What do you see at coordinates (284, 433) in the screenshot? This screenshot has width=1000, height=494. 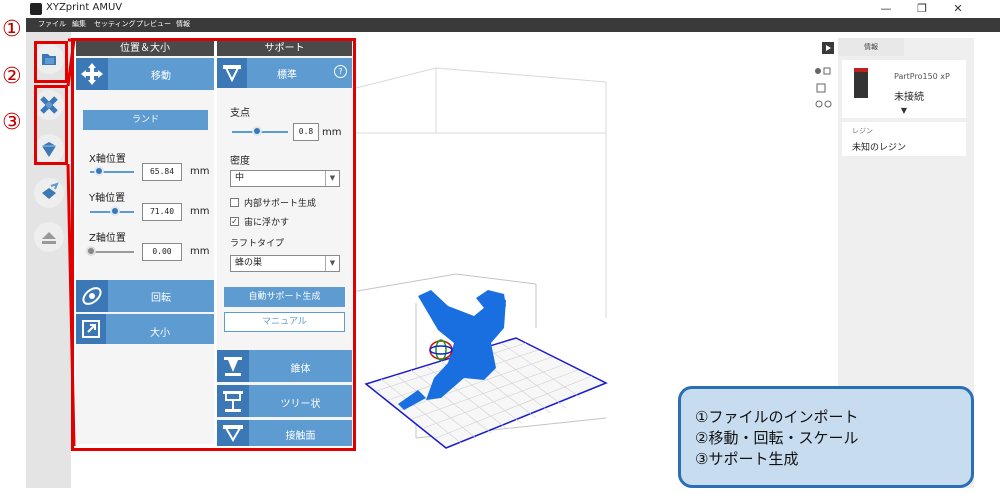 I see `contact-support-bar: 接触面` at bounding box center [284, 433].